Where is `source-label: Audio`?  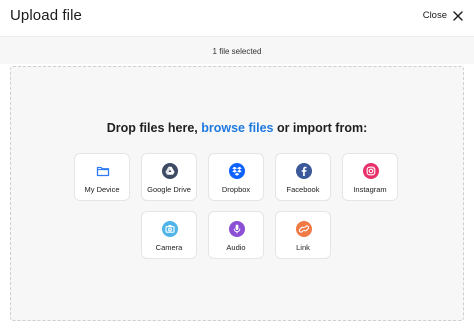 source-label: Audio is located at coordinates (236, 247).